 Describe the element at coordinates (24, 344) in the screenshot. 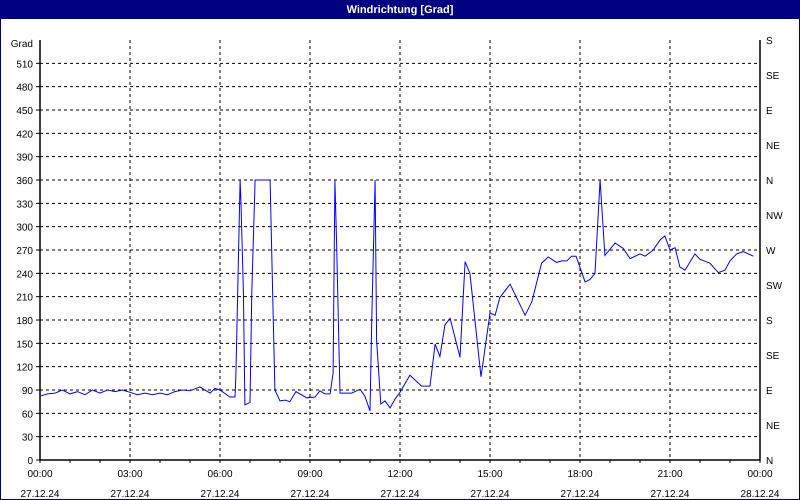

I see `y-axis-label: 150` at that location.